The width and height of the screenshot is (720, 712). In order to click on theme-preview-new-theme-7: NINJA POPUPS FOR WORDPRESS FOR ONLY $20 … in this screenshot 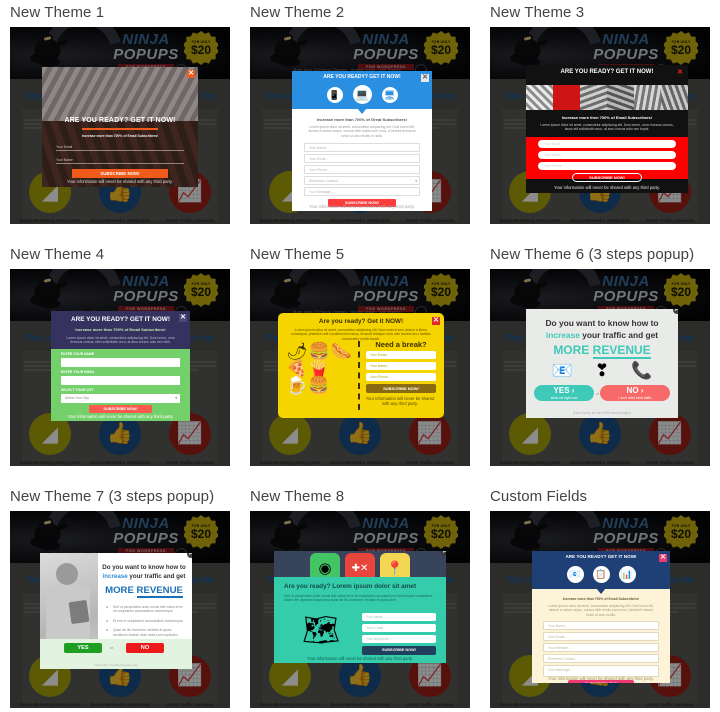, I will do `click(120, 609)`.